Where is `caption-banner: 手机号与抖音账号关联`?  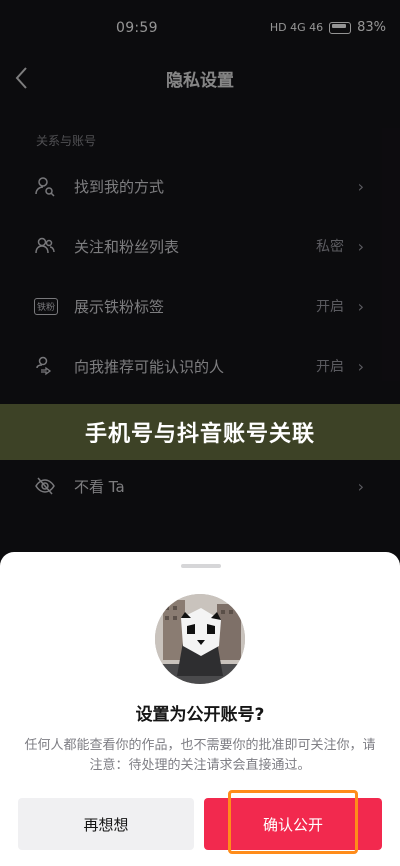 caption-banner: 手机号与抖音账号关联 is located at coordinates (200, 432).